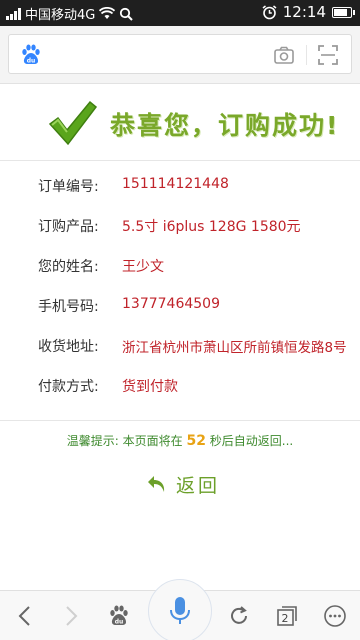 The width and height of the screenshot is (360, 640). What do you see at coordinates (234, 348) in the screenshot?
I see `order-value: 浙江省杭州市萧山区所前镇恒发路8号` at bounding box center [234, 348].